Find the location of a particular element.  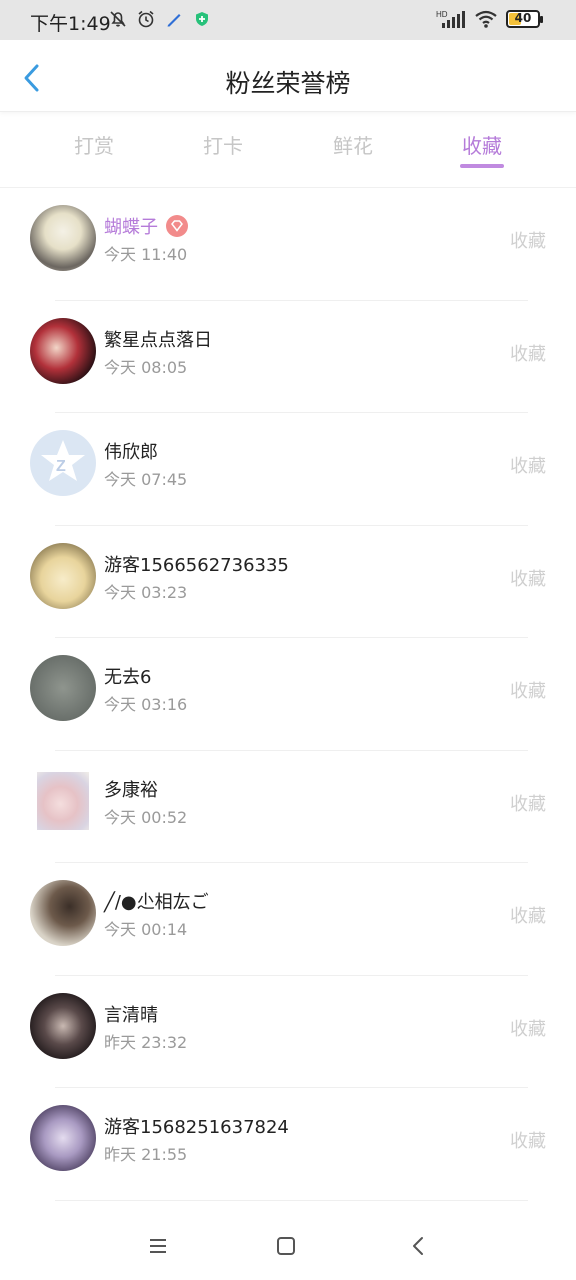

tab-favorites: 收藏 is located at coordinates (482, 149).